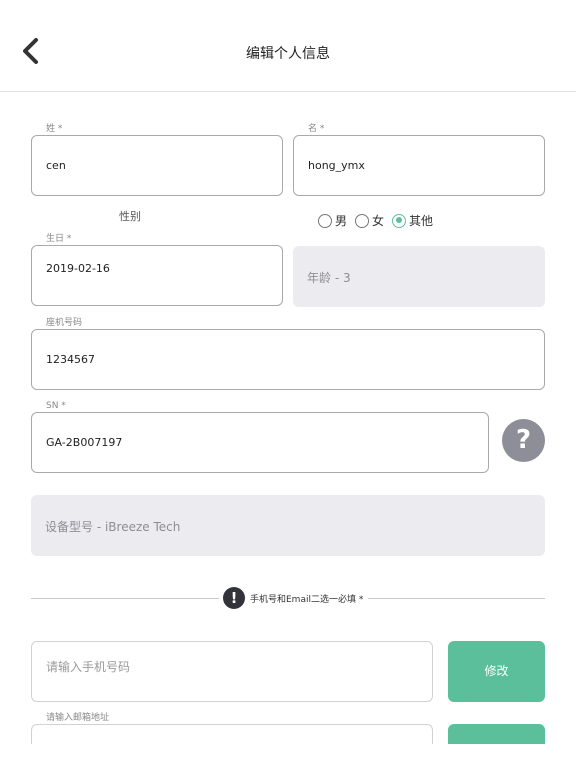 This screenshot has width=576, height=768. What do you see at coordinates (88, 667) in the screenshot?
I see `phone-placeholder: 请输入手机号码` at bounding box center [88, 667].